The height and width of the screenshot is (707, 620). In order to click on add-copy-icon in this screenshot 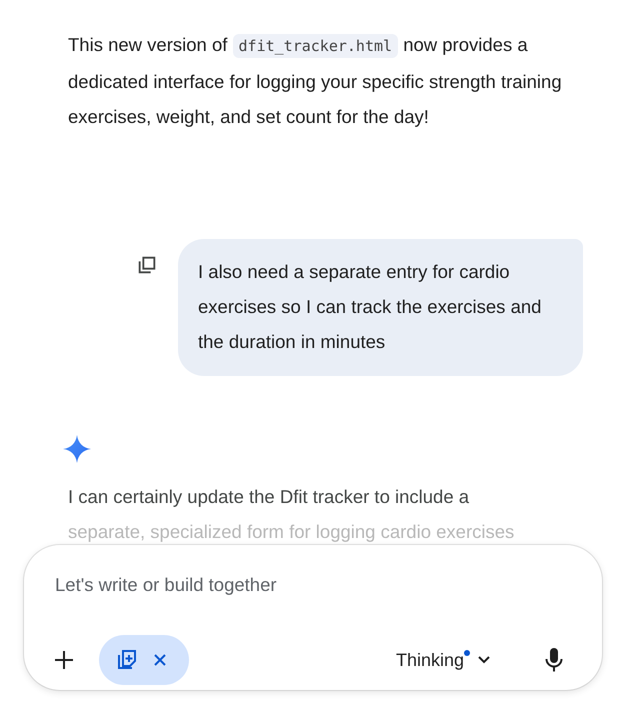, I will do `click(127, 660)`.